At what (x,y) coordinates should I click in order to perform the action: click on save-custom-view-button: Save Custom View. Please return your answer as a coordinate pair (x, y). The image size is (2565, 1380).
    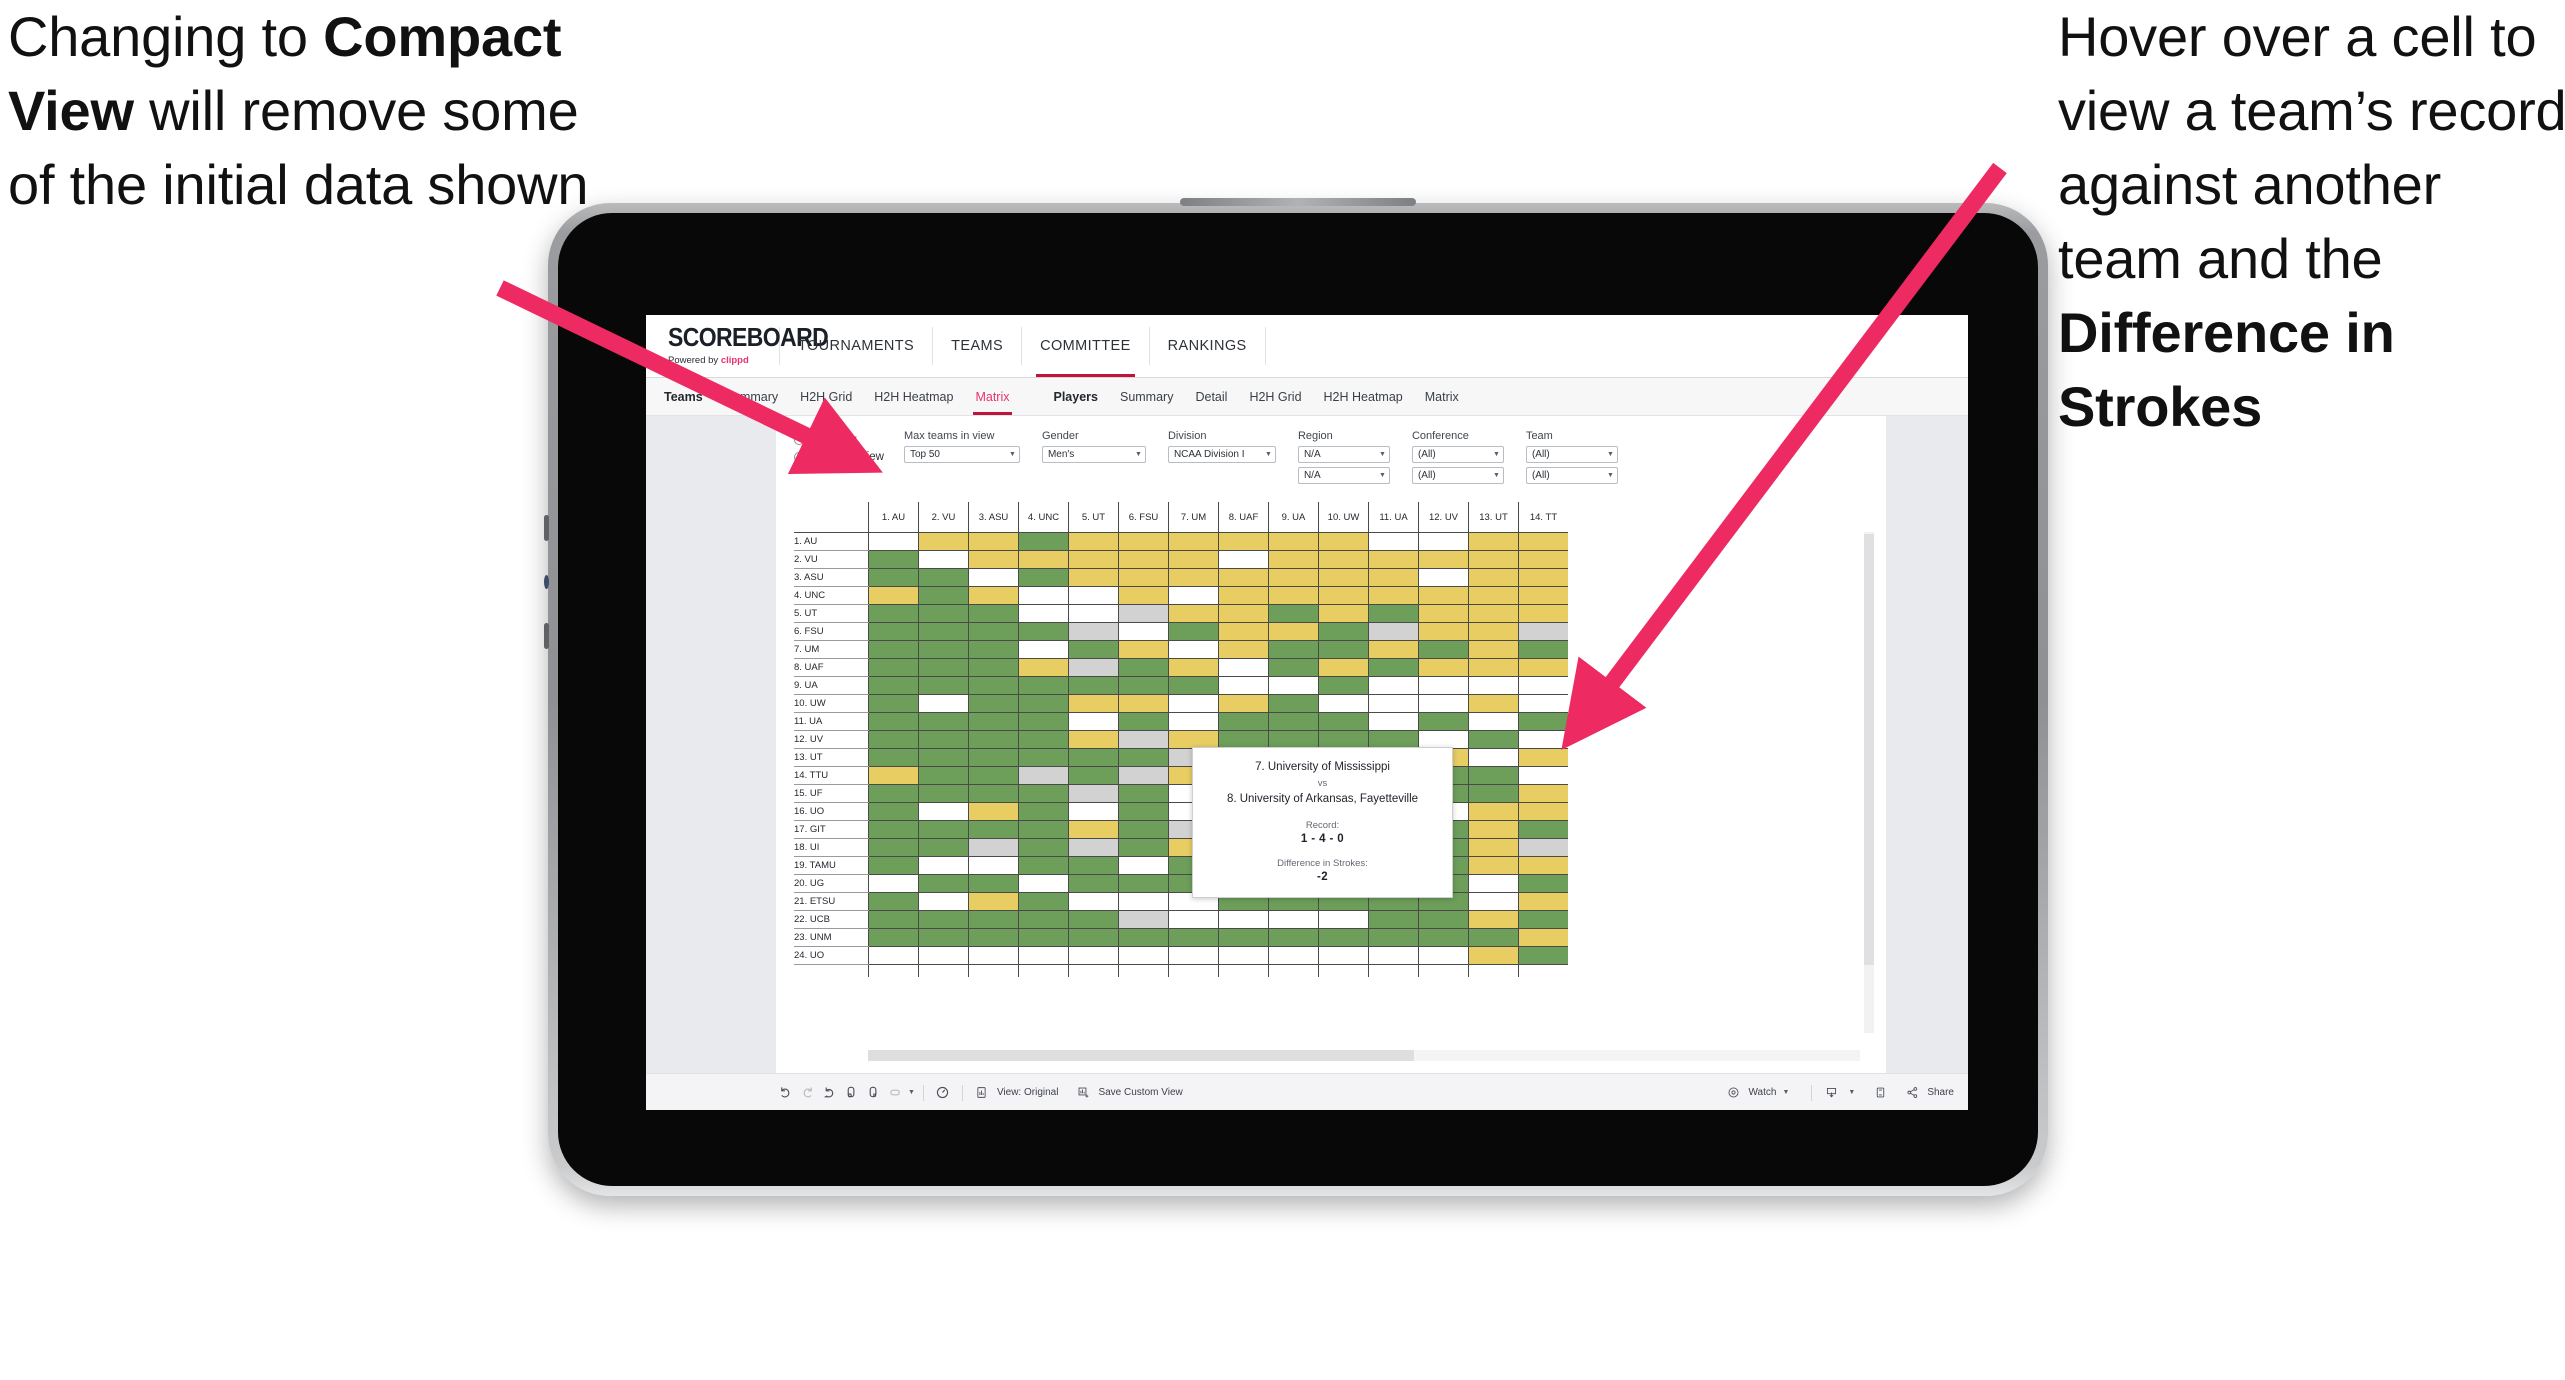
    Looking at the image, I should click on (1127, 1093).